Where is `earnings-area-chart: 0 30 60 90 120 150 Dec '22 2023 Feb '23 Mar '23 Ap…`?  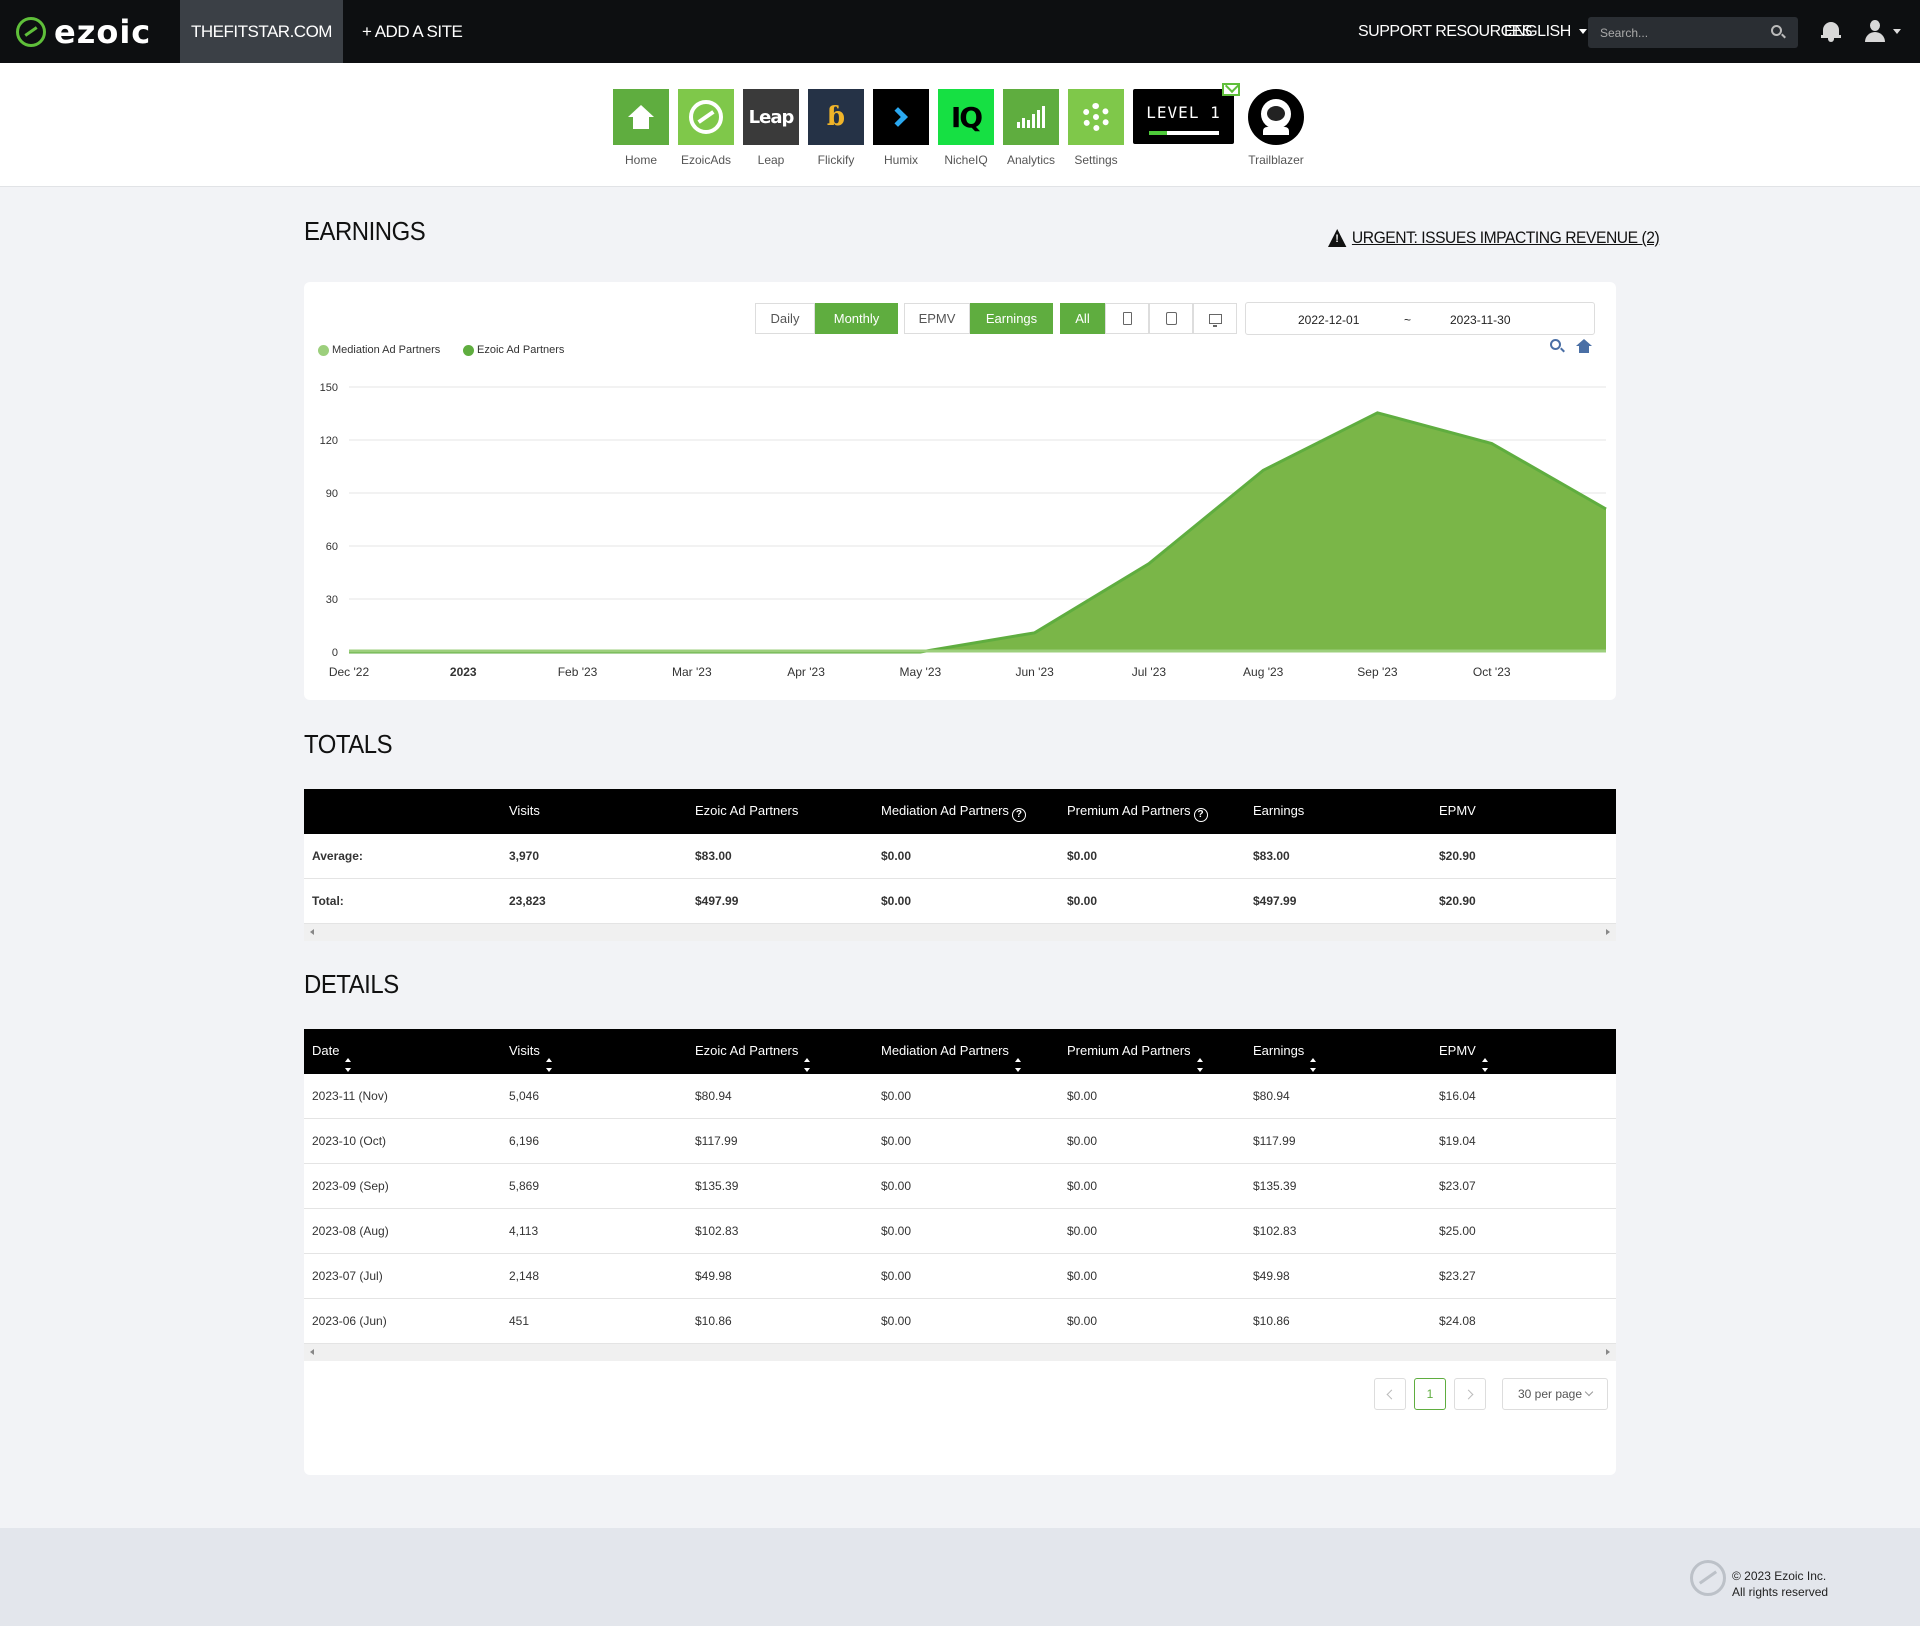 earnings-area-chart: 0 30 60 90 120 150 Dec '22 2023 Feb '23 Mar '23 Ap… is located at coordinates (963, 530).